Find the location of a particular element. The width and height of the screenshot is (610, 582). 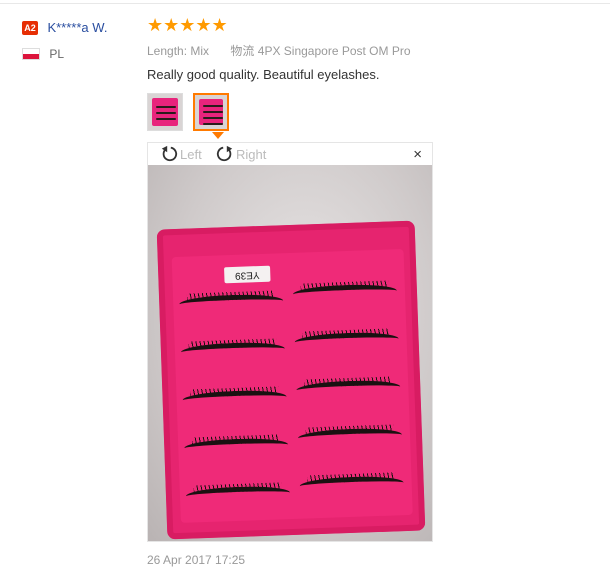

poland-flag-icon is located at coordinates (31, 53).